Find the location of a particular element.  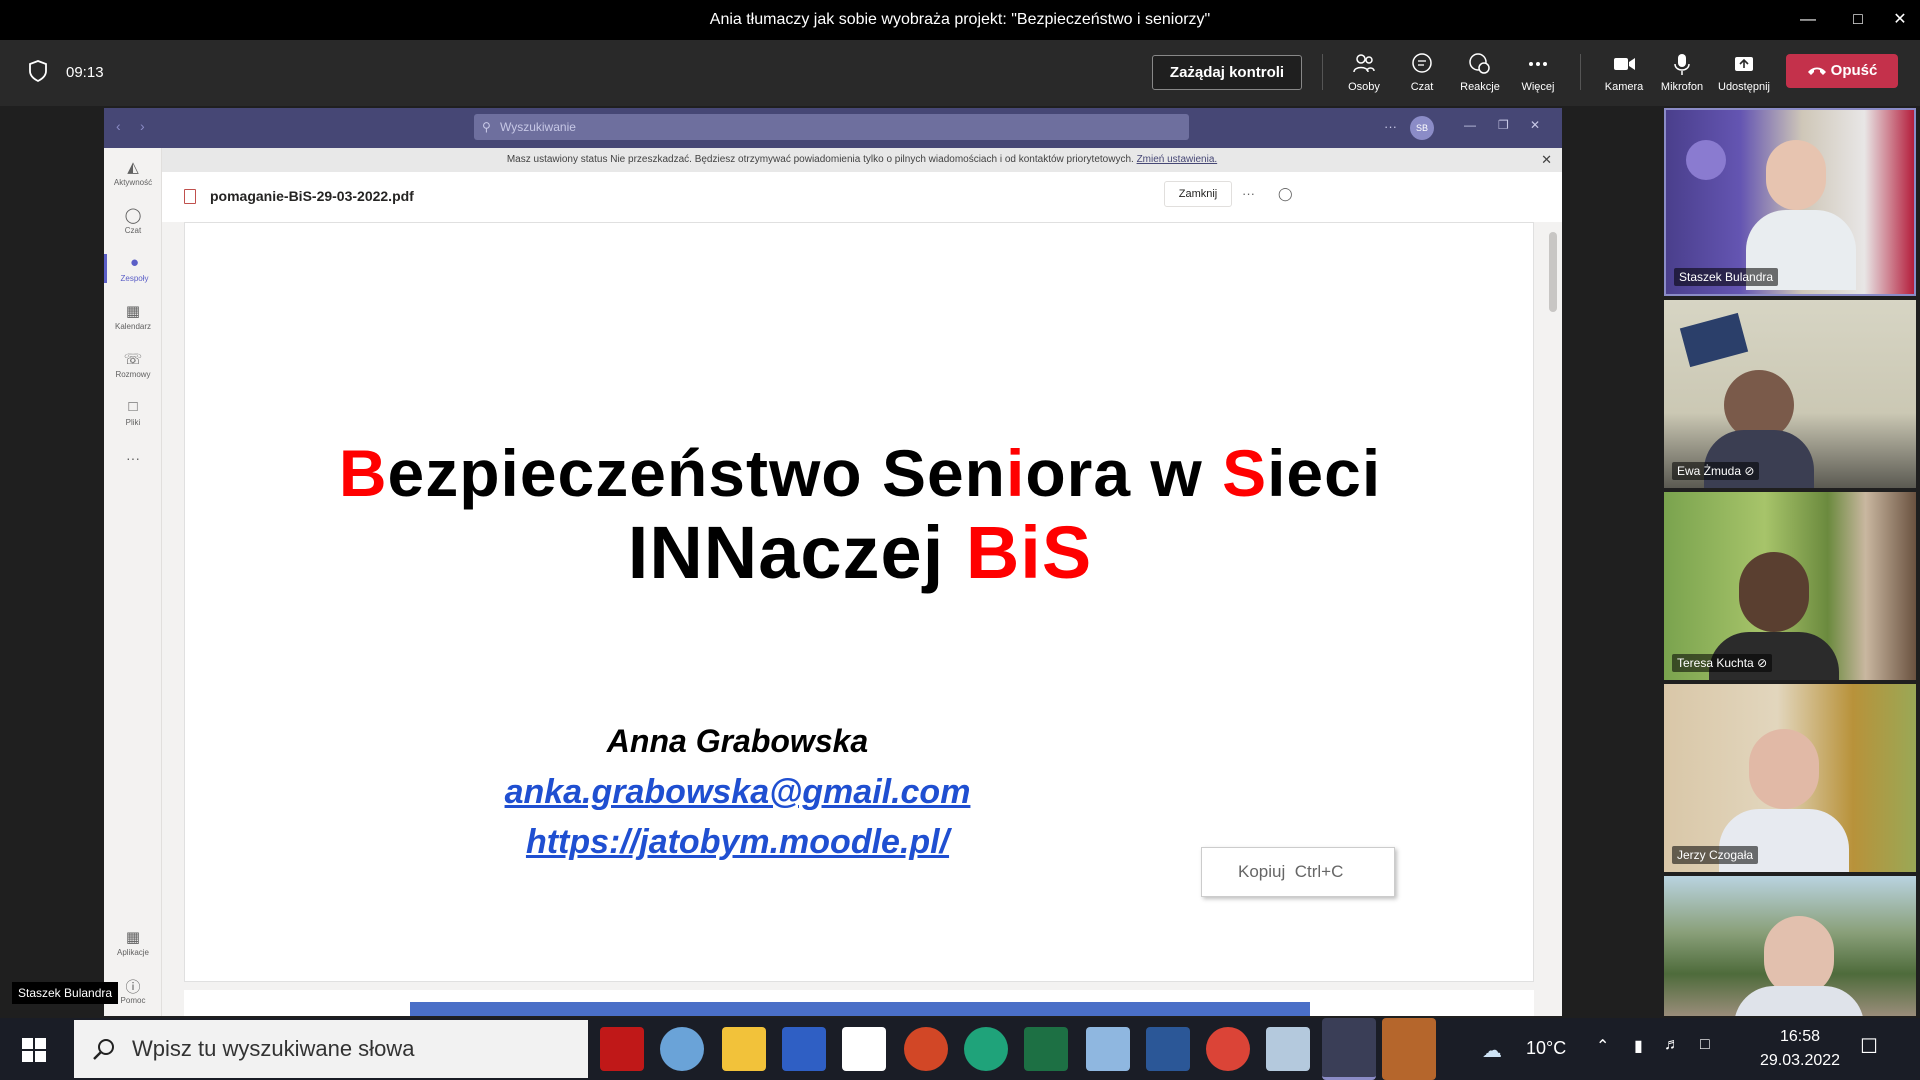

edge-icon is located at coordinates (986, 1049).